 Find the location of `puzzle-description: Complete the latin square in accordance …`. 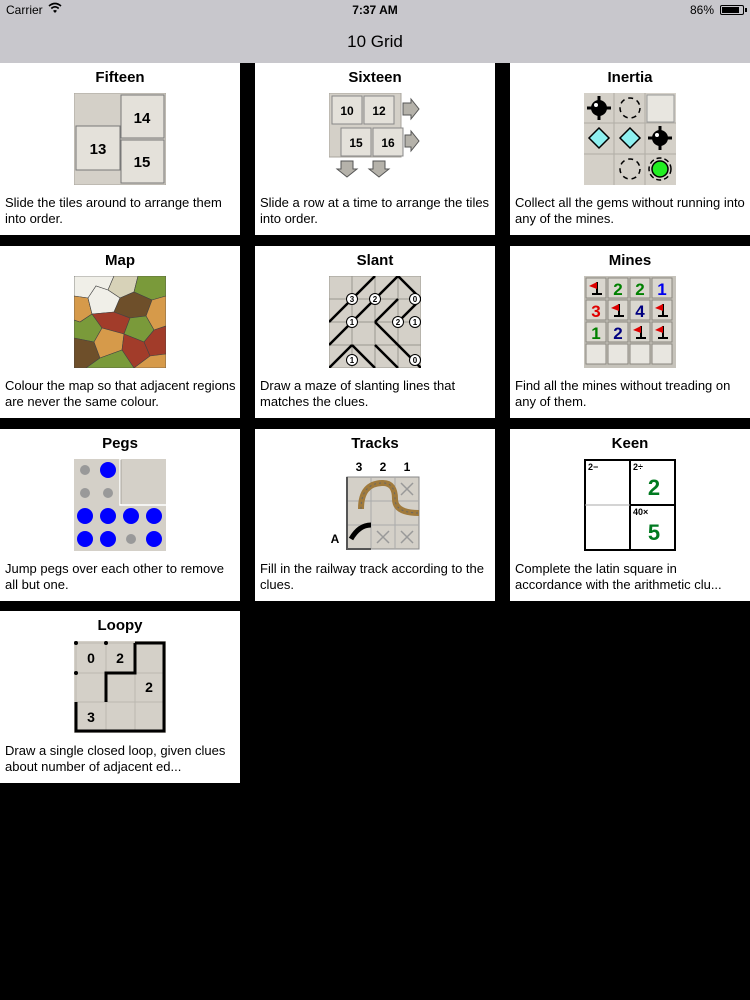

puzzle-description: Complete the latin square in accordance … is located at coordinates (618, 576).